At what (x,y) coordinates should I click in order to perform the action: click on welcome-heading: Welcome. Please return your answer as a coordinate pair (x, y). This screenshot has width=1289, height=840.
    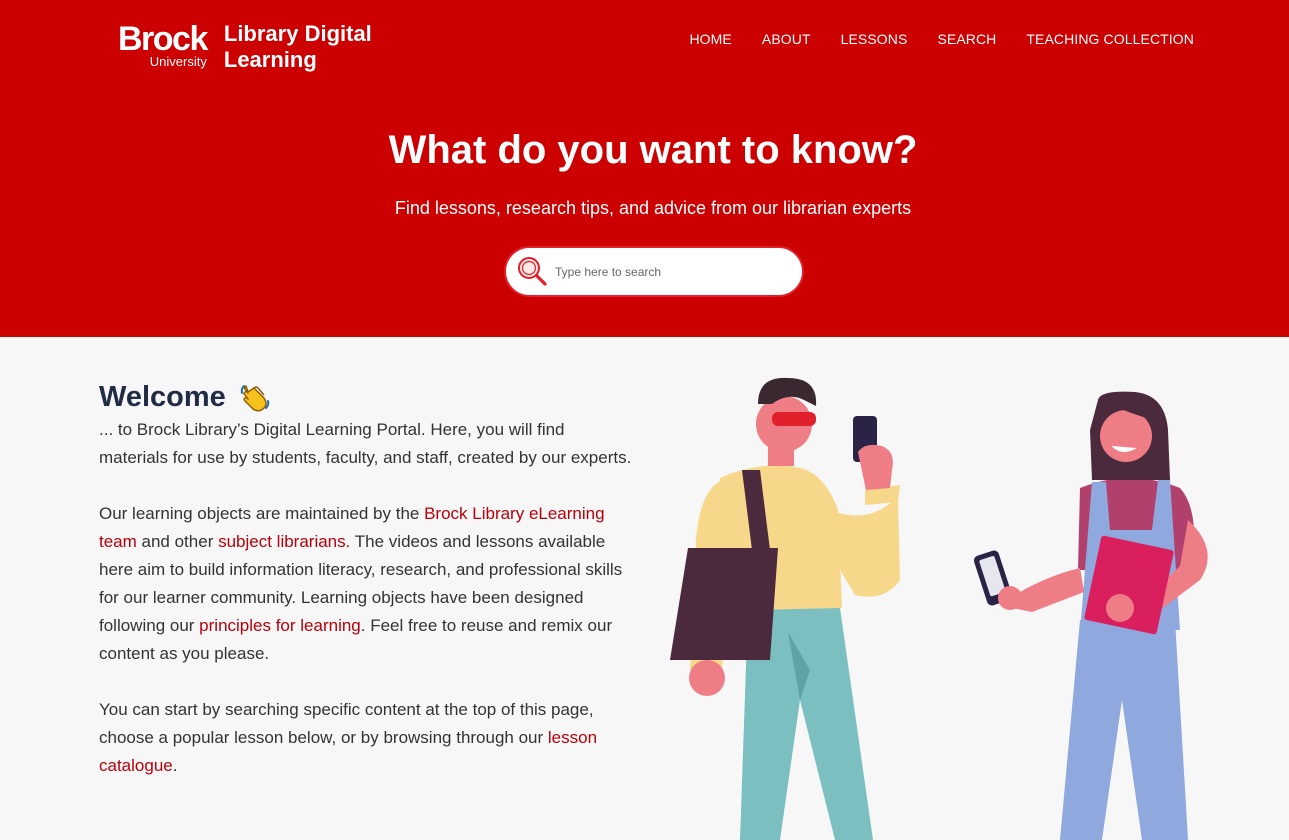
    Looking at the image, I should click on (366, 397).